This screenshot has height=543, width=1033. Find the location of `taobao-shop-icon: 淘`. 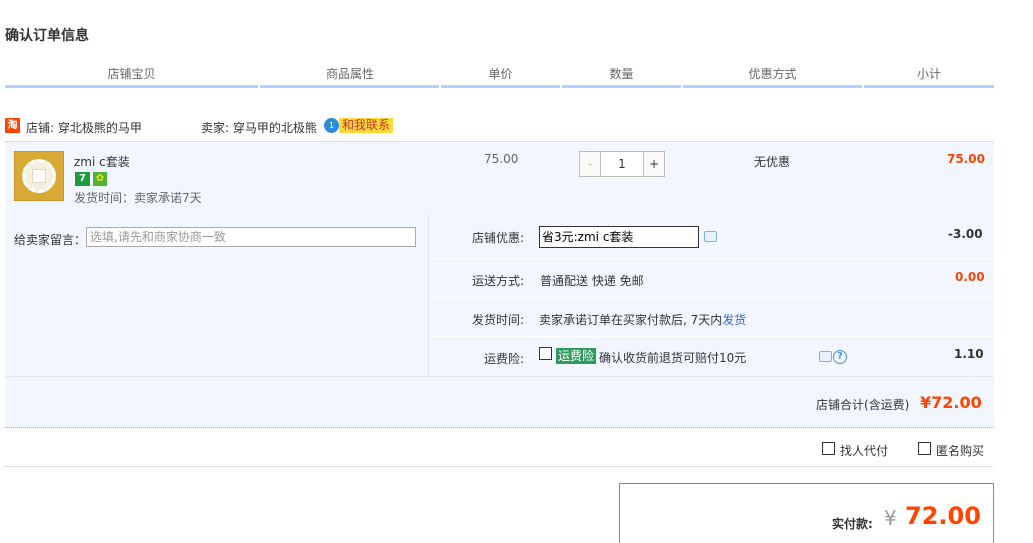

taobao-shop-icon: 淘 is located at coordinates (12, 125).